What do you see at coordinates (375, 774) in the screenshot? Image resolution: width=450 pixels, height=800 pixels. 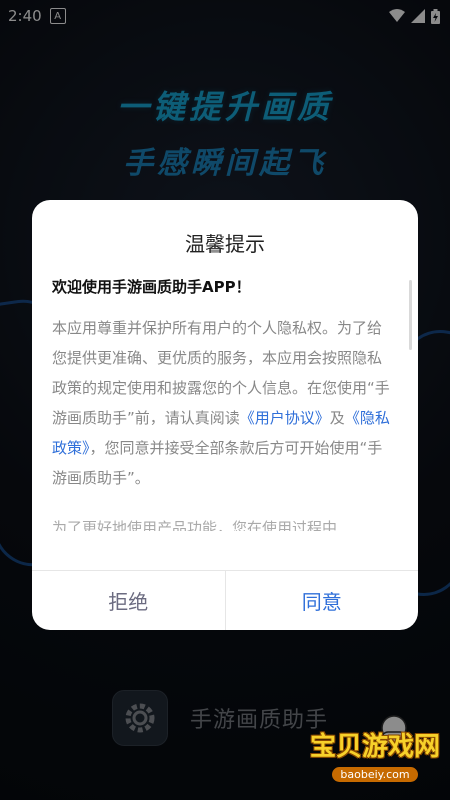 I see `watermark-url: baobeiy.com` at bounding box center [375, 774].